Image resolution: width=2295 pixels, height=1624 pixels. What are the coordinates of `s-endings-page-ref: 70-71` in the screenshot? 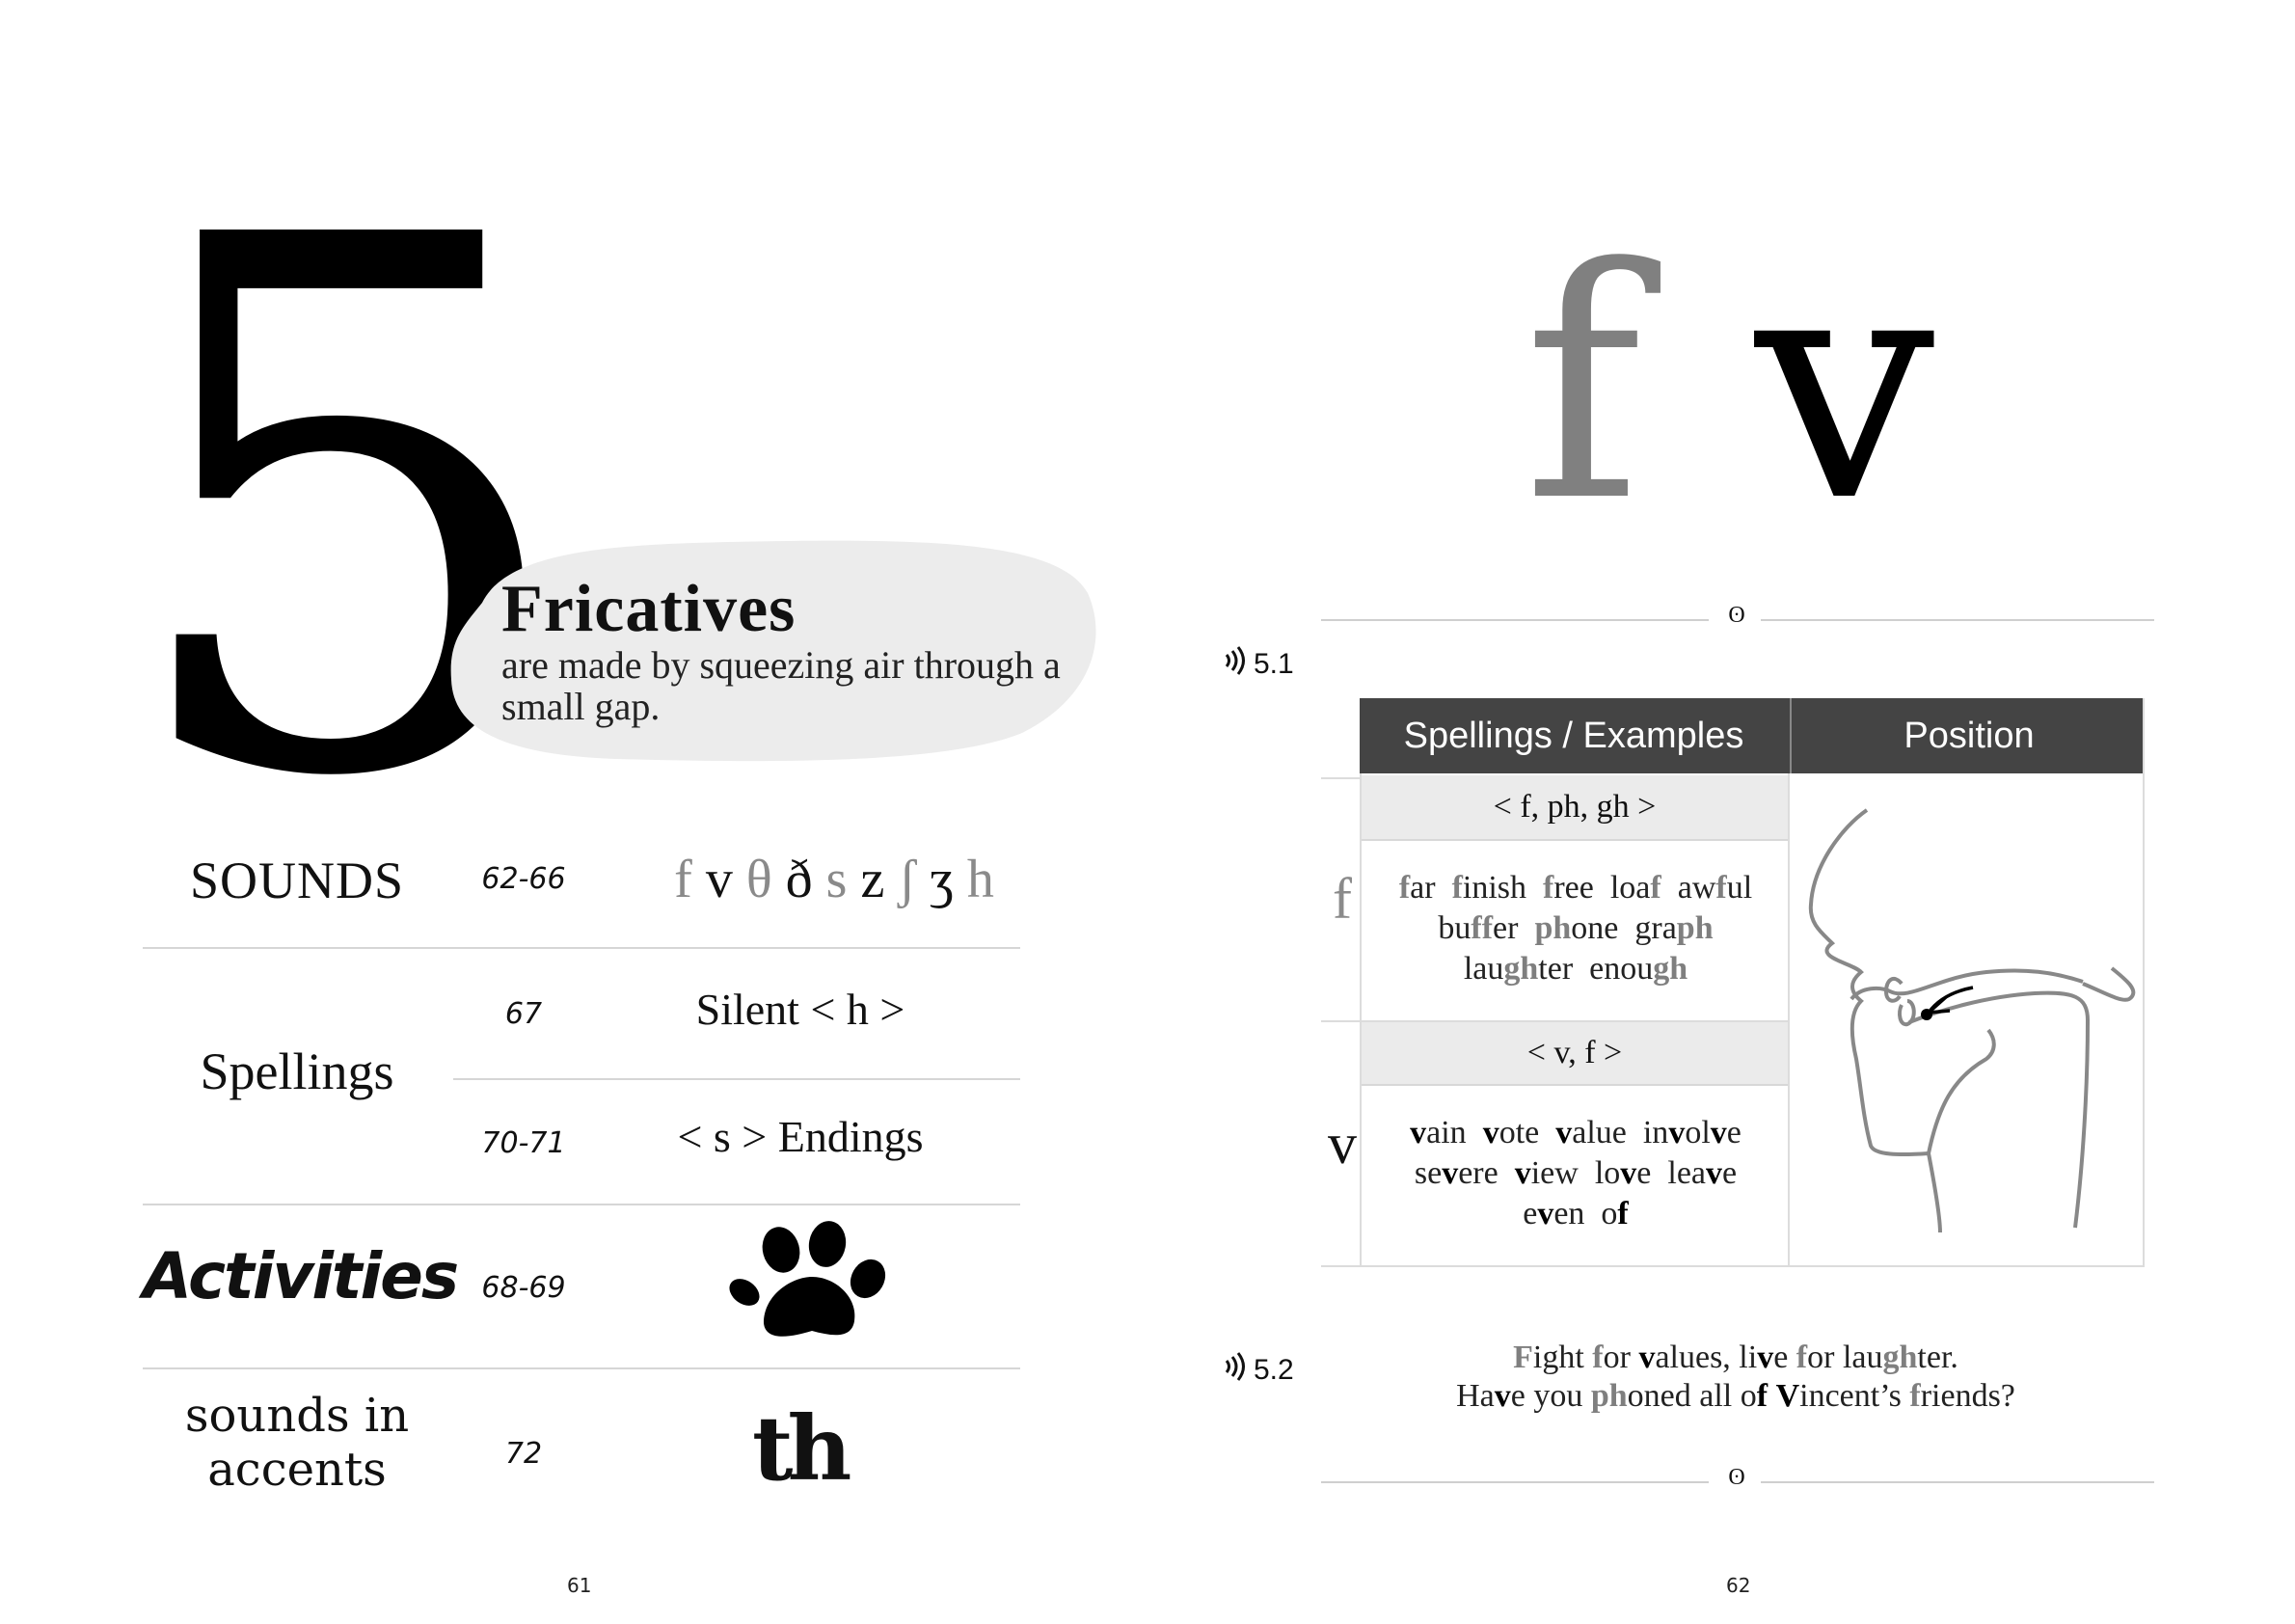 It's located at (523, 1143).